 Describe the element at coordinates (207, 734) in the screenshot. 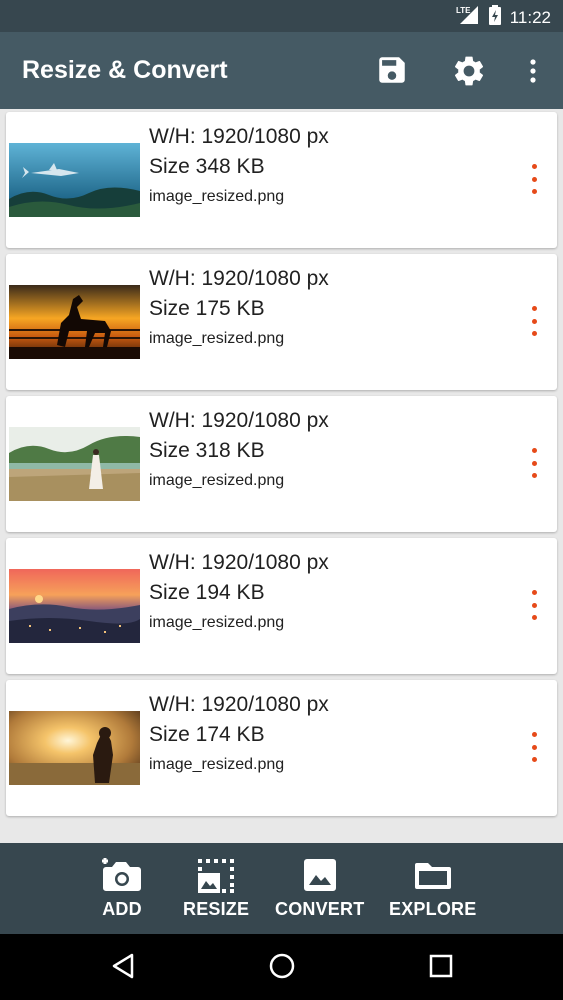

I see `item-size: Size 174 KB` at that location.